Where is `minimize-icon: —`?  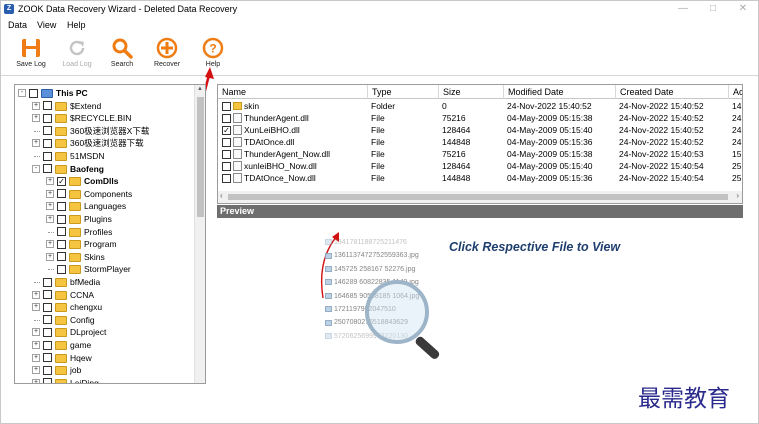 minimize-icon: — is located at coordinates (683, 9).